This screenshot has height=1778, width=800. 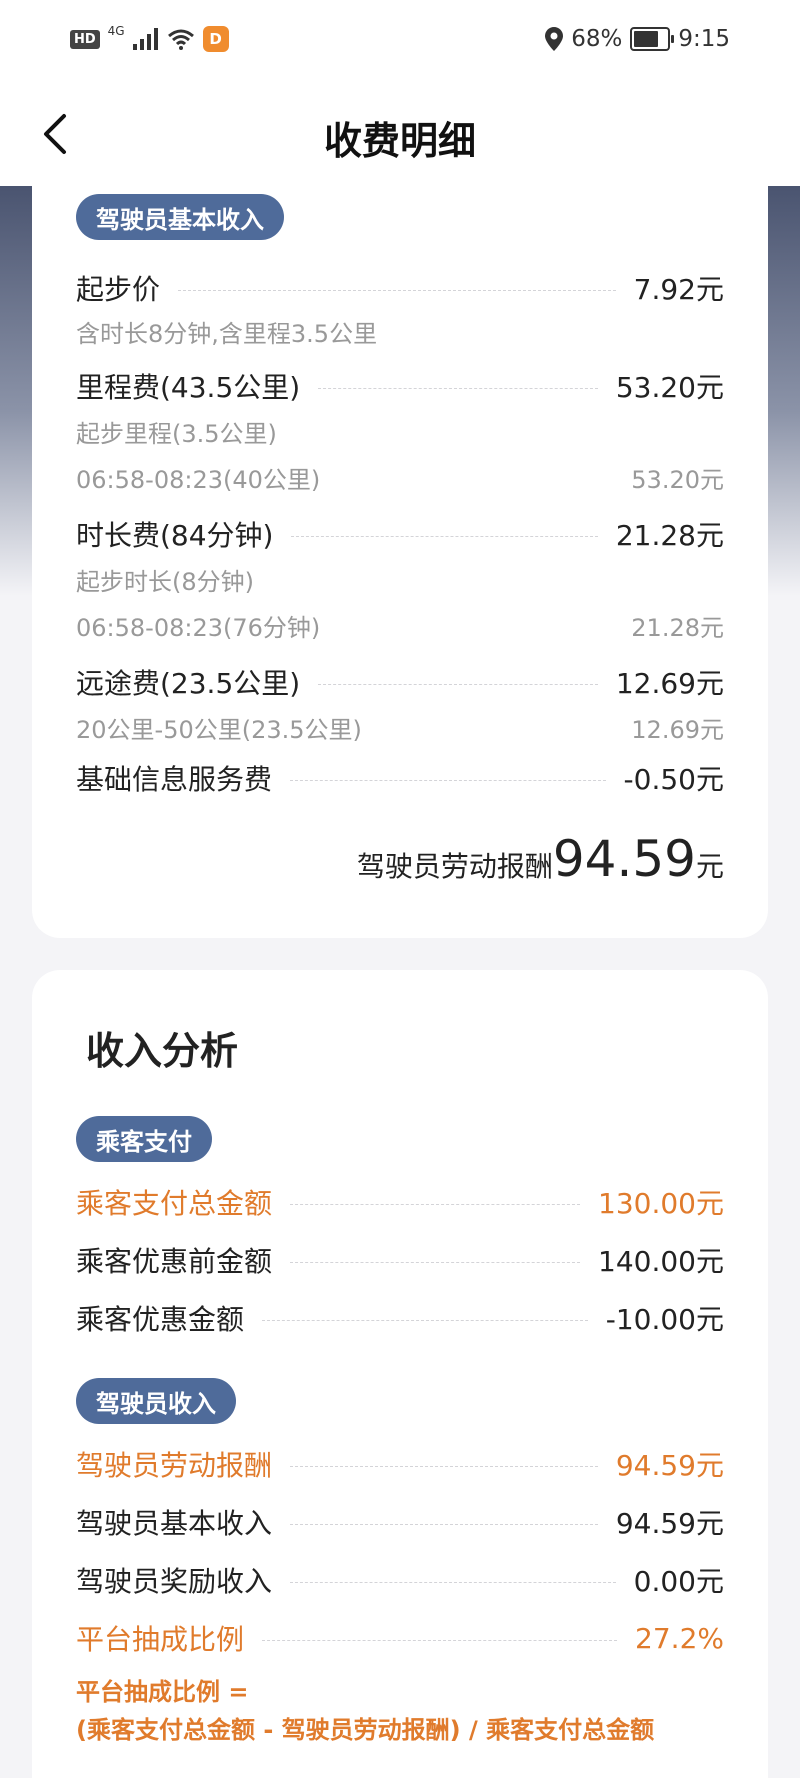 What do you see at coordinates (160, 1319) in the screenshot?
I see `discount-label: 乘客优惠金额` at bounding box center [160, 1319].